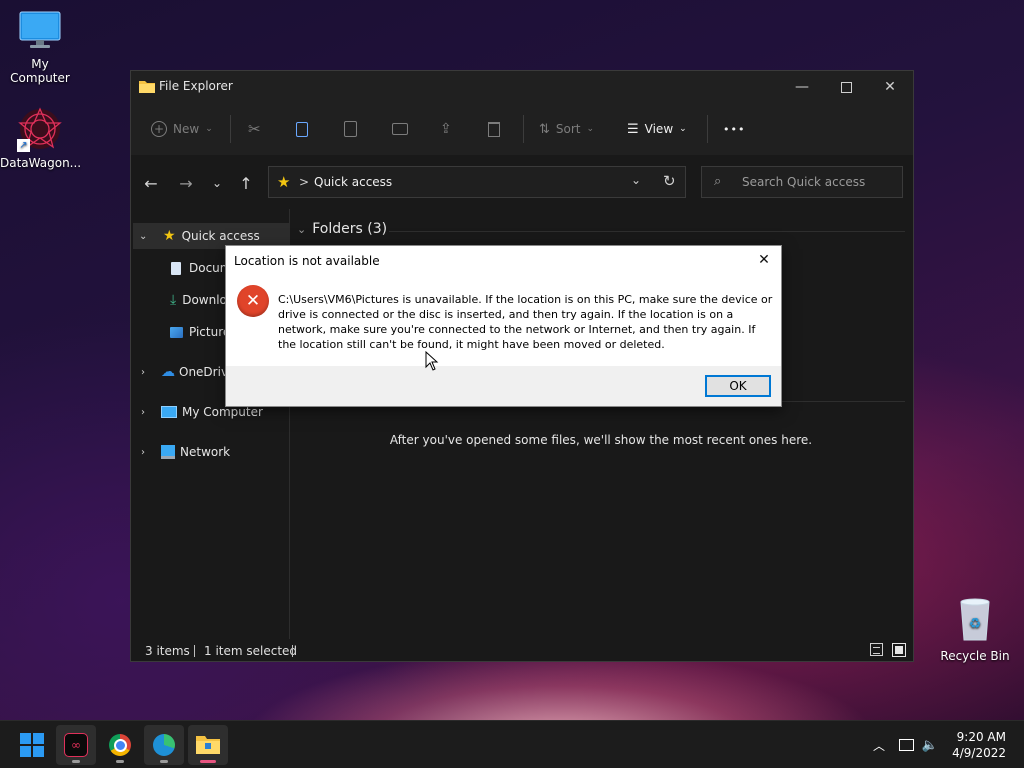 The image size is (1024, 768). Describe the element at coordinates (217, 183) in the screenshot. I see `recent-locations-button: ⌄` at that location.